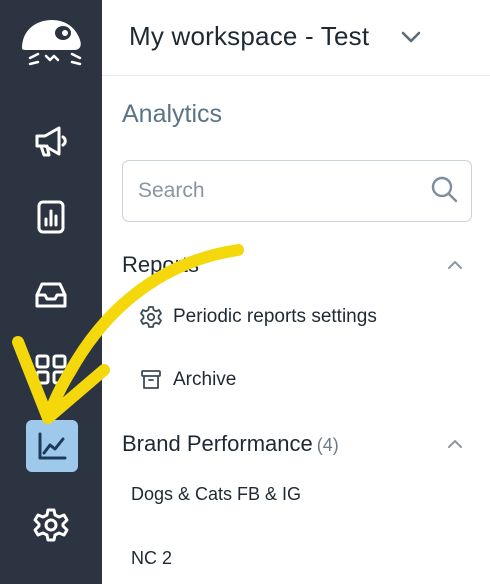  I want to click on campaigns-nav-item, so click(51, 141).